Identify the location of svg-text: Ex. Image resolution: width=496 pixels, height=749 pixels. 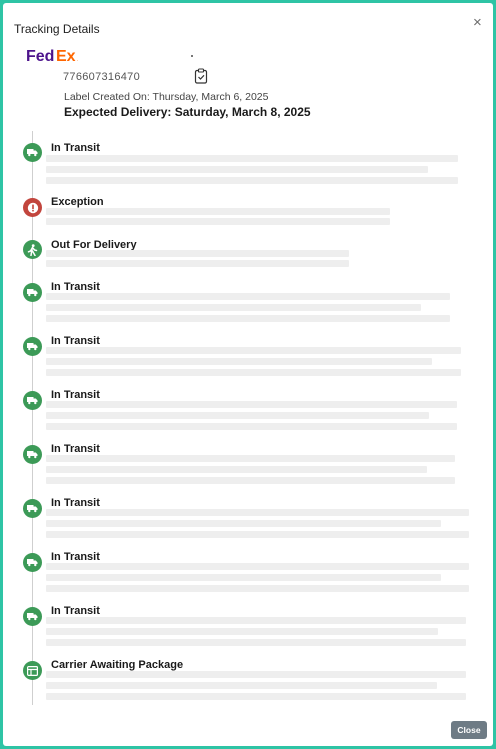
(66, 56).